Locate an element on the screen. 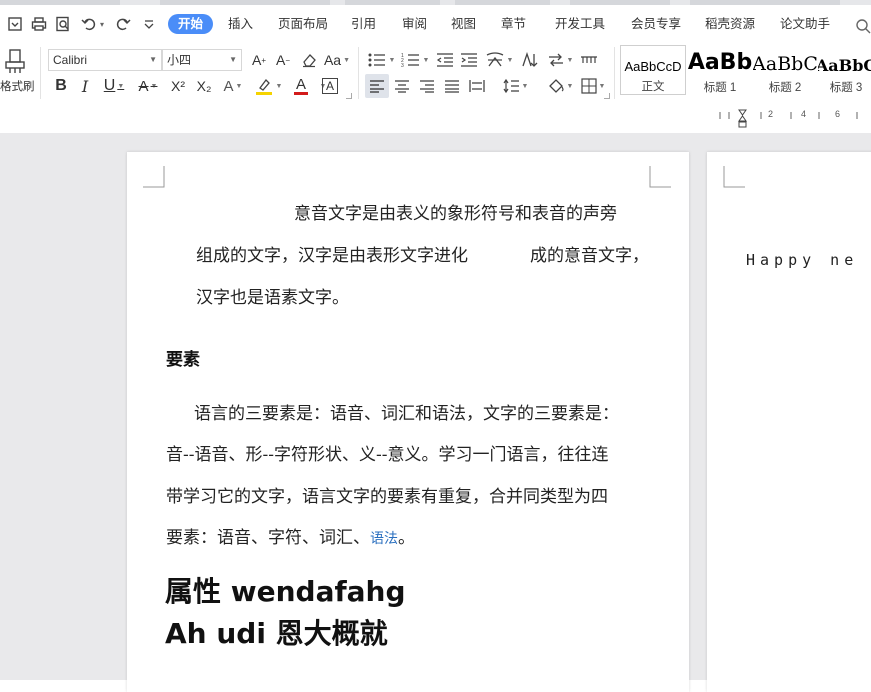  paragraph-line: 意音文字是由表义的象形符号和表音的声旁 is located at coordinates (455, 214).